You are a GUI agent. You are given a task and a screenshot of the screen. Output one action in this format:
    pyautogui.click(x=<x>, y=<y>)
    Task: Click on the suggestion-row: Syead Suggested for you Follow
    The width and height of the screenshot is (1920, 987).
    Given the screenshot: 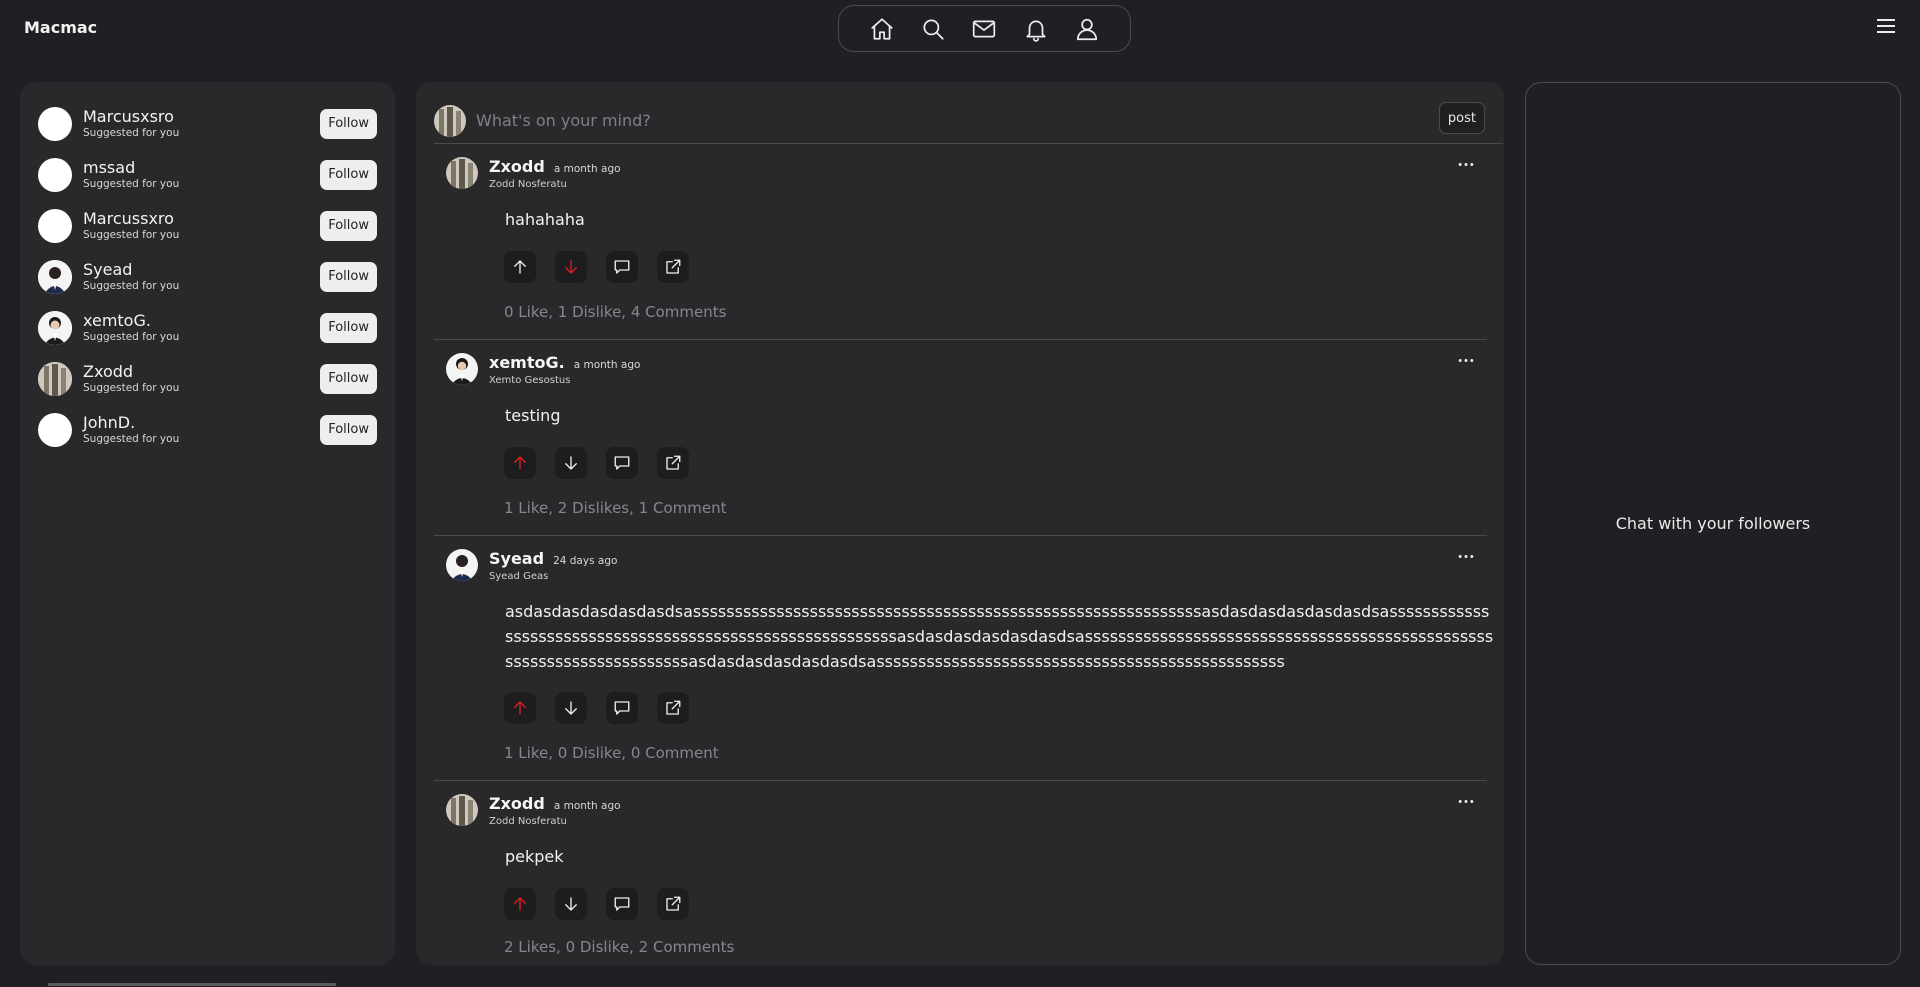 What is the action you would take?
    pyautogui.click(x=207, y=276)
    